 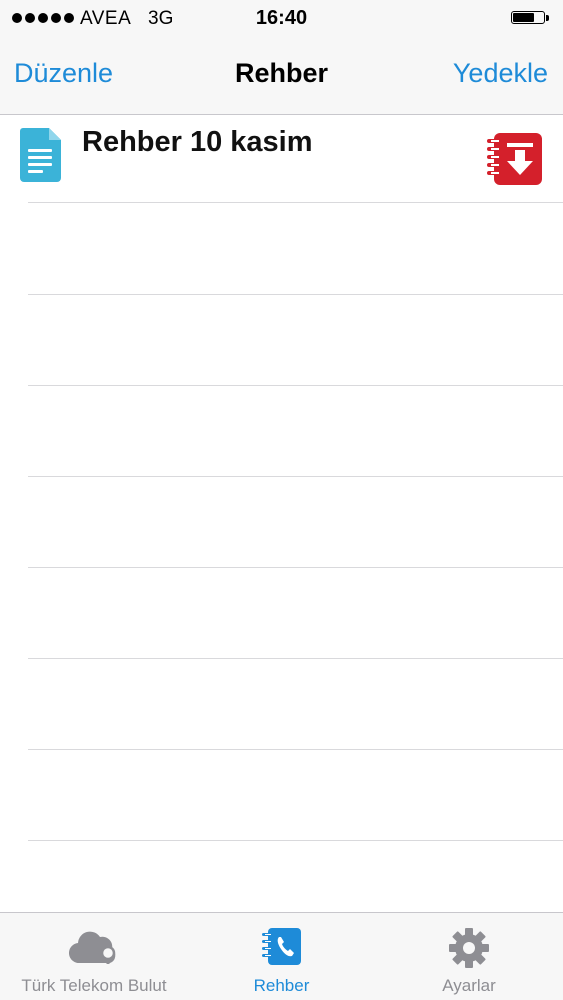 I want to click on tab-label: Rehber, so click(x=281, y=985).